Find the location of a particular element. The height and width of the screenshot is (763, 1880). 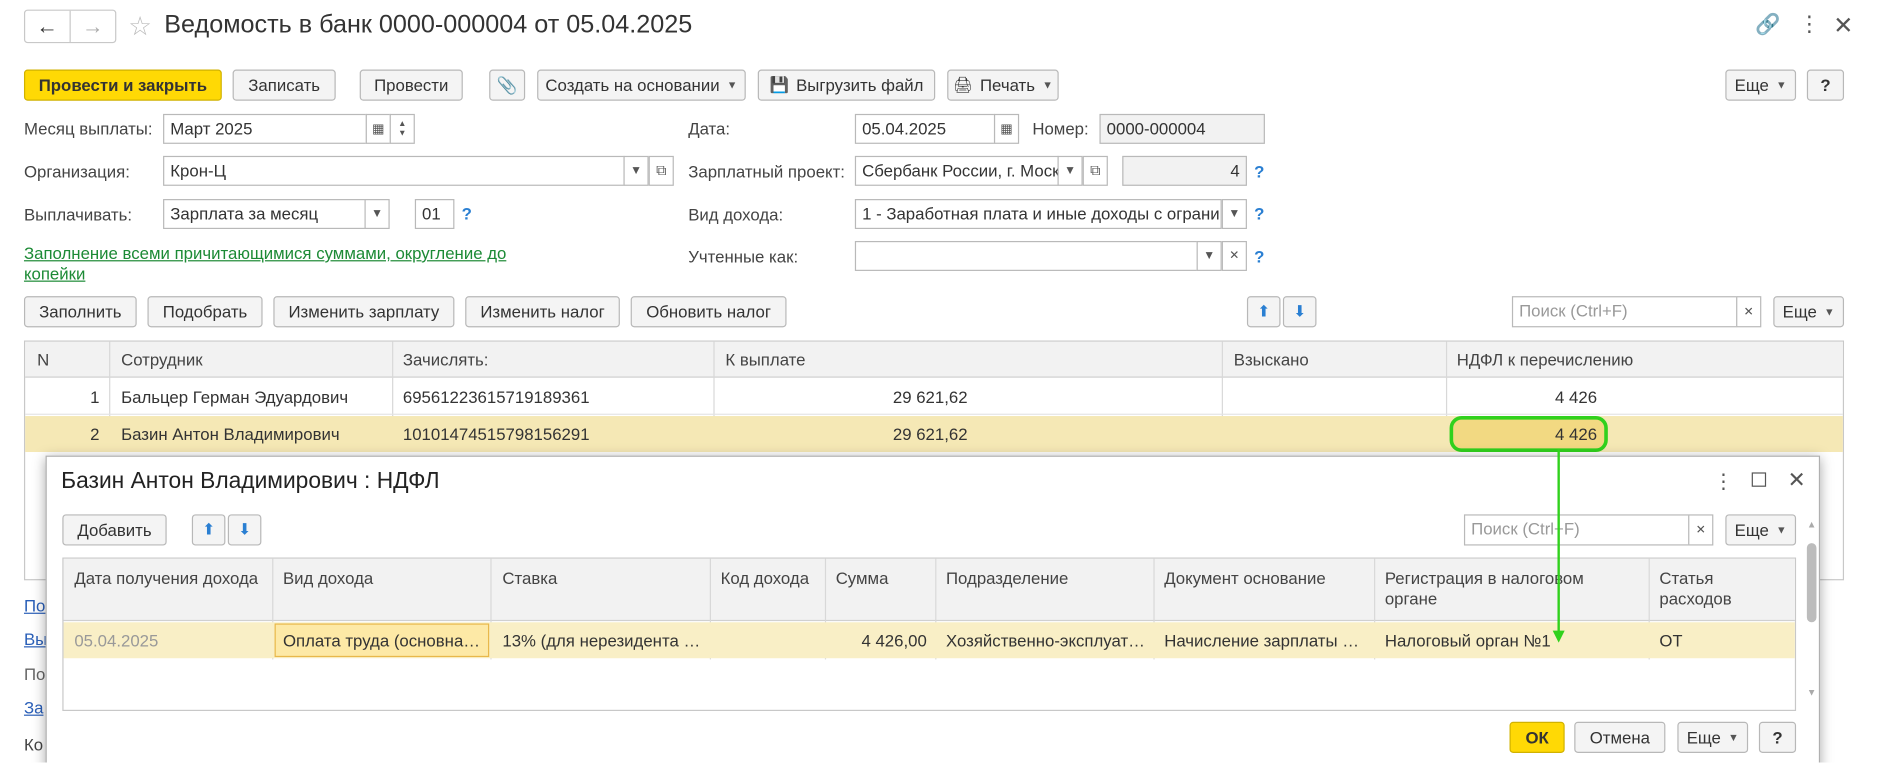

dcol-dept: Подразделение is located at coordinates (1007, 577).